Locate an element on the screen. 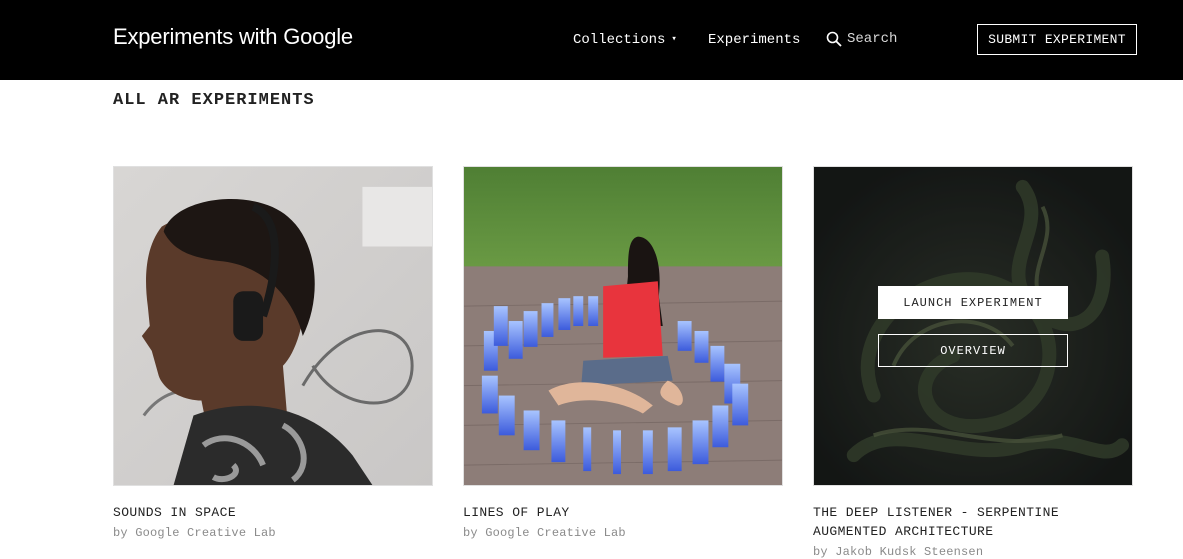  nav-search-button: Search is located at coordinates (861, 39).